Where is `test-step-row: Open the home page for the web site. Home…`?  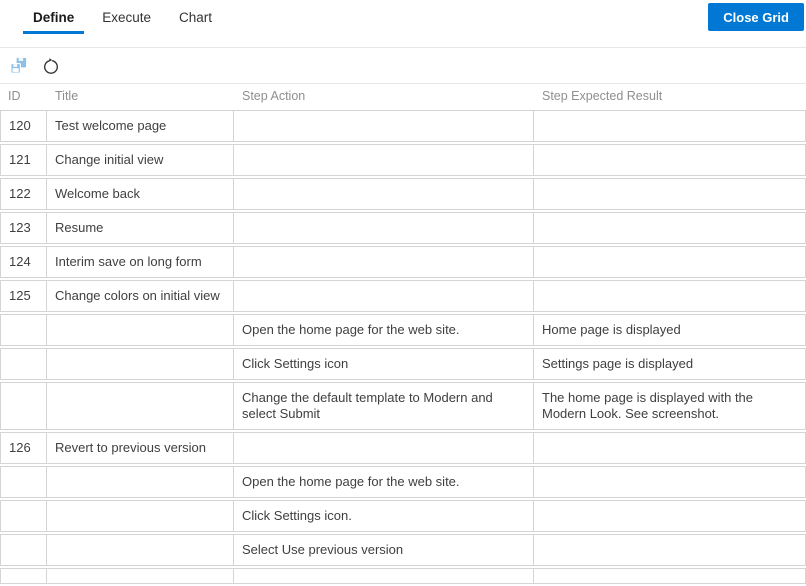 test-step-row: Open the home page for the web site. Home… is located at coordinates (403, 330).